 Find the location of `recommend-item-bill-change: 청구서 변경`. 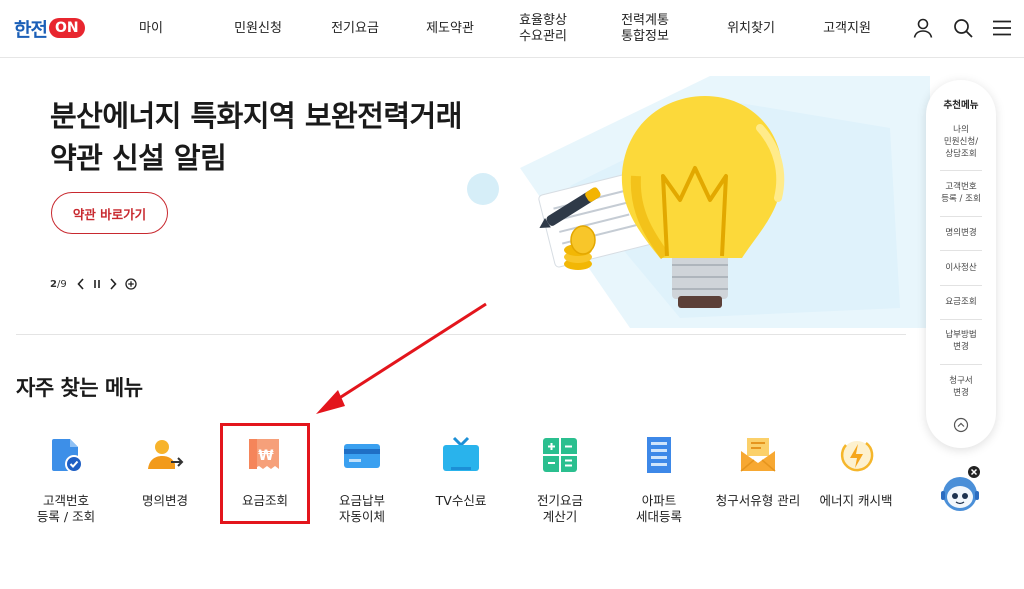

recommend-item-bill-change: 청구서 변경 is located at coordinates (961, 387).